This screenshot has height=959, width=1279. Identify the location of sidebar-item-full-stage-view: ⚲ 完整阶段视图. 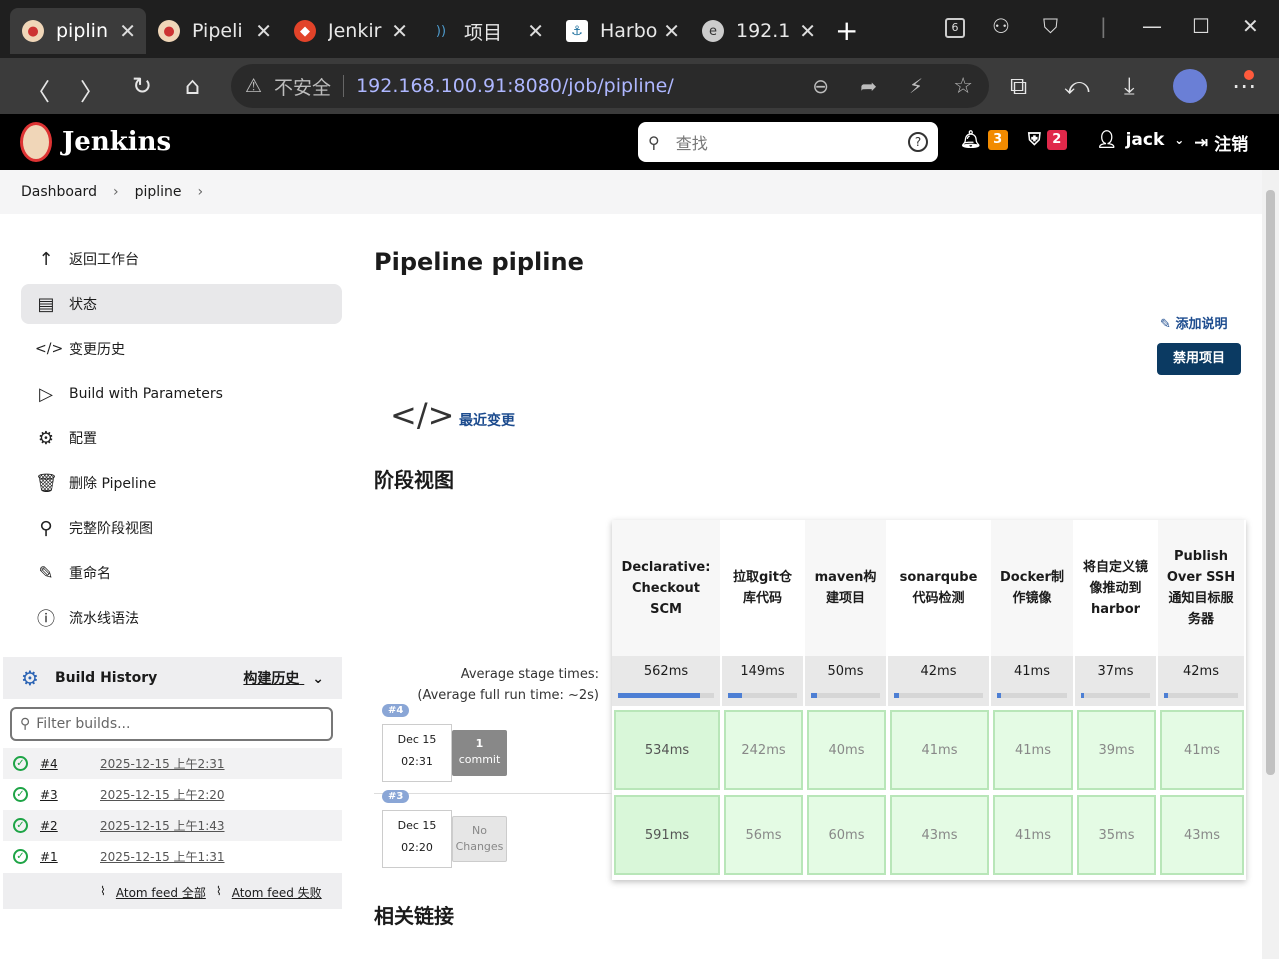
(181, 528).